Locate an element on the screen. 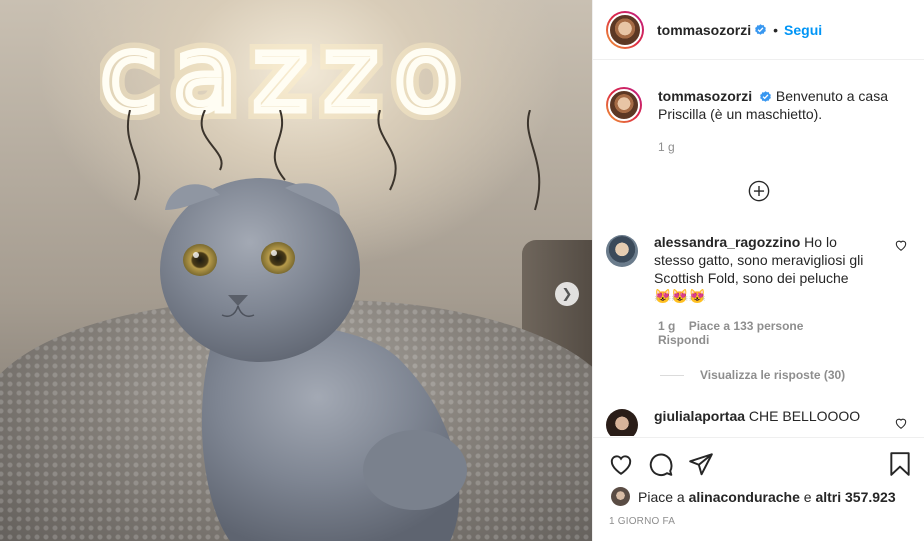  caption-avatar is located at coordinates (624, 105).